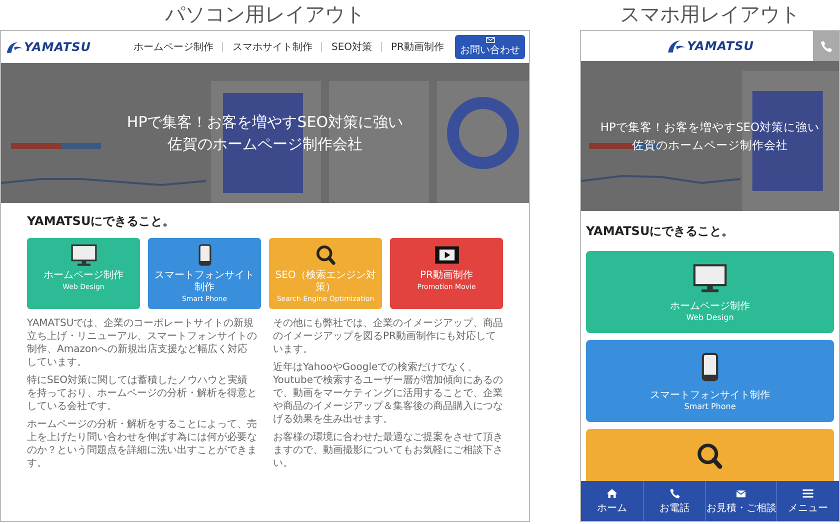 This screenshot has width=840, height=524. Describe the element at coordinates (612, 493) in the screenshot. I see `home-icon` at that location.